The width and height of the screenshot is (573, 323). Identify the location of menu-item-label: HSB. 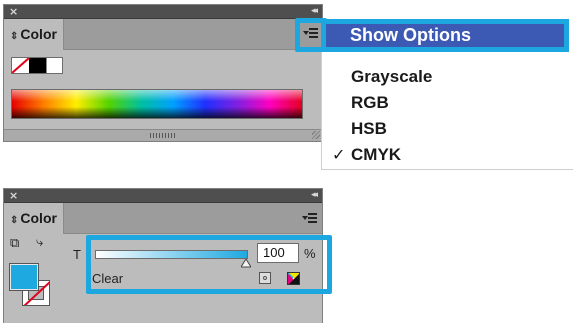
(369, 128).